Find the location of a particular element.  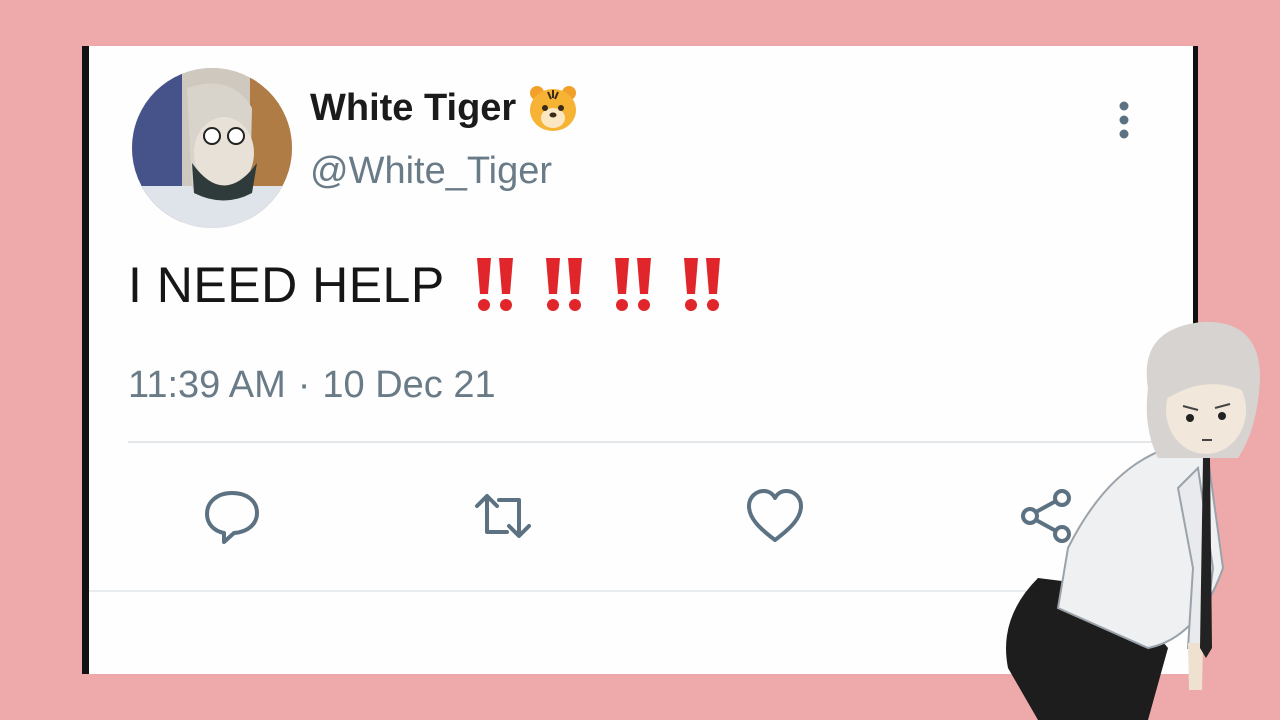

tiger-face-icon is located at coordinates (553, 108).